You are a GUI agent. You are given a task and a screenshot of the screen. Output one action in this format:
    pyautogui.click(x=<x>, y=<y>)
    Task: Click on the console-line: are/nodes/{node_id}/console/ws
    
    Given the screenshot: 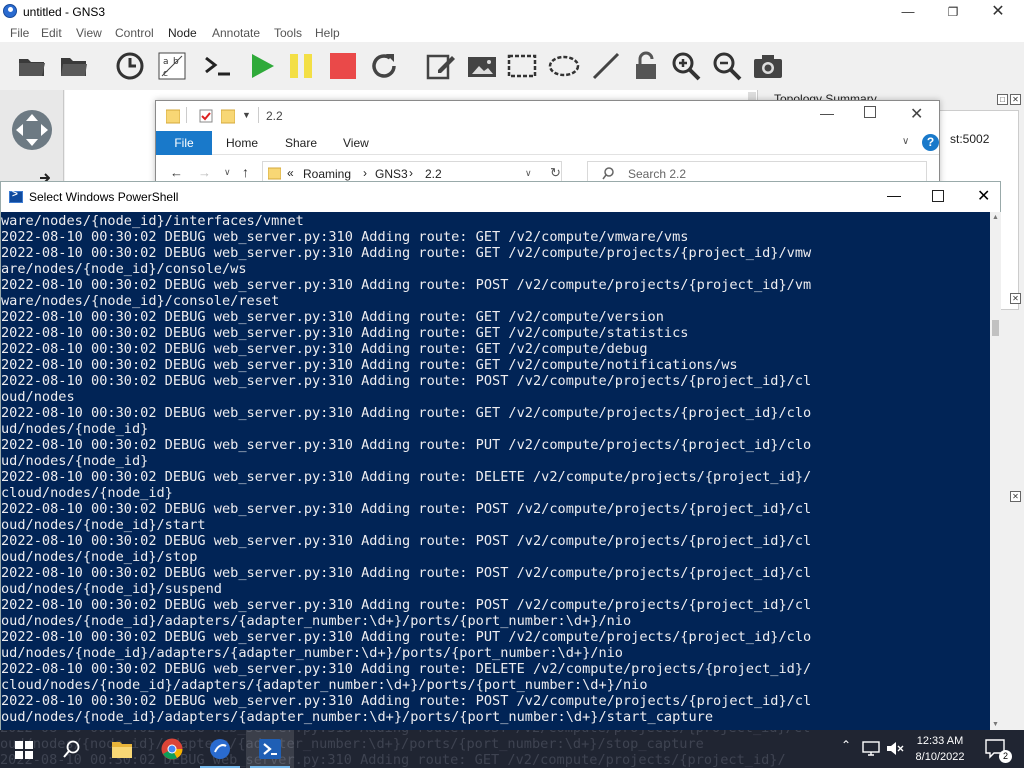 What is the action you would take?
    pyautogui.click(x=124, y=269)
    